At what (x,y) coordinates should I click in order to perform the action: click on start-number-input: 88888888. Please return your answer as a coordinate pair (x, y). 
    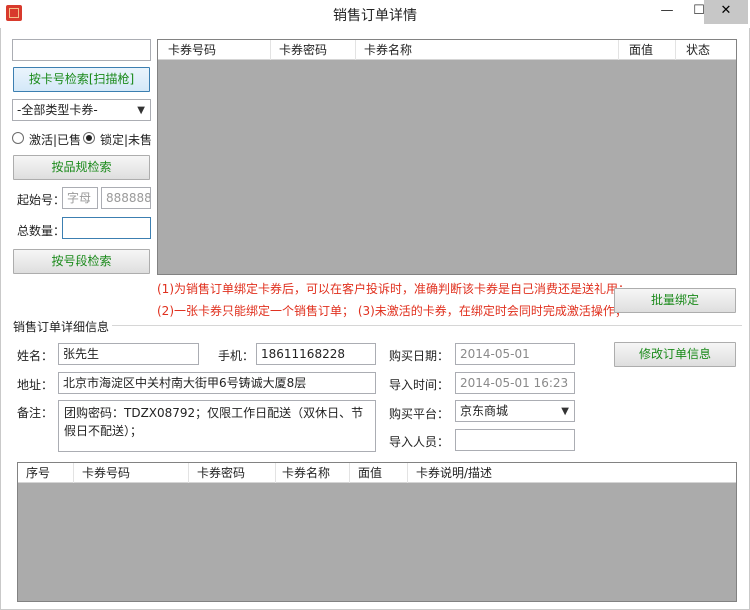
    Looking at the image, I should click on (126, 198).